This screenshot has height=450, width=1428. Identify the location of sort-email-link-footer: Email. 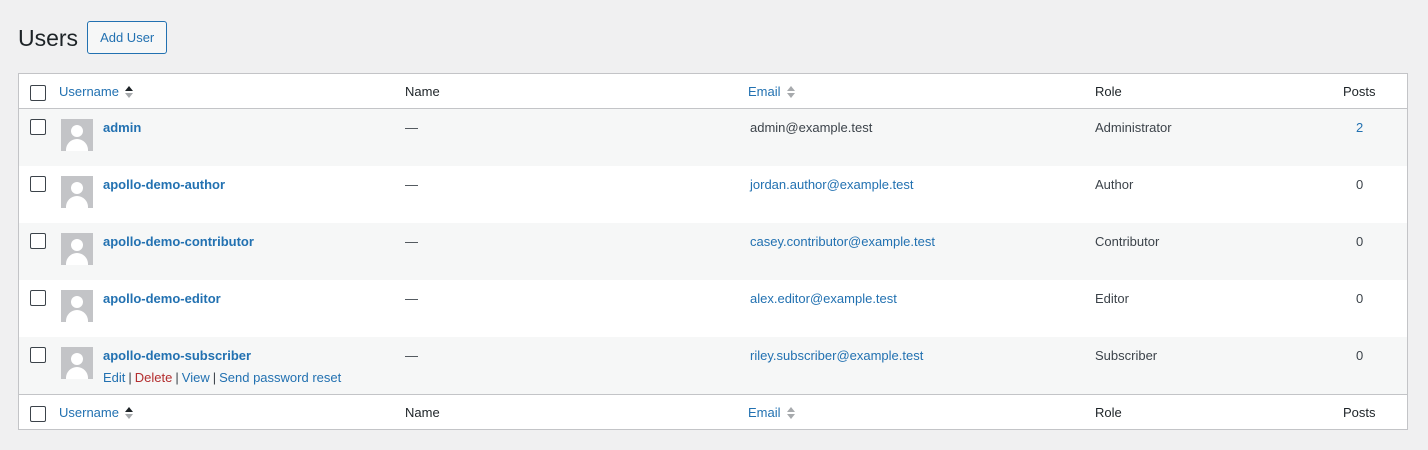
(771, 412).